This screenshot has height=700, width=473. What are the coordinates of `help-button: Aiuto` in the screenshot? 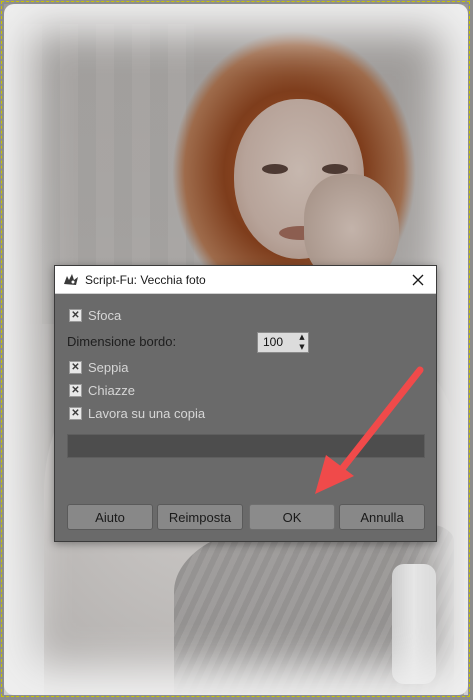 It's located at (110, 517).